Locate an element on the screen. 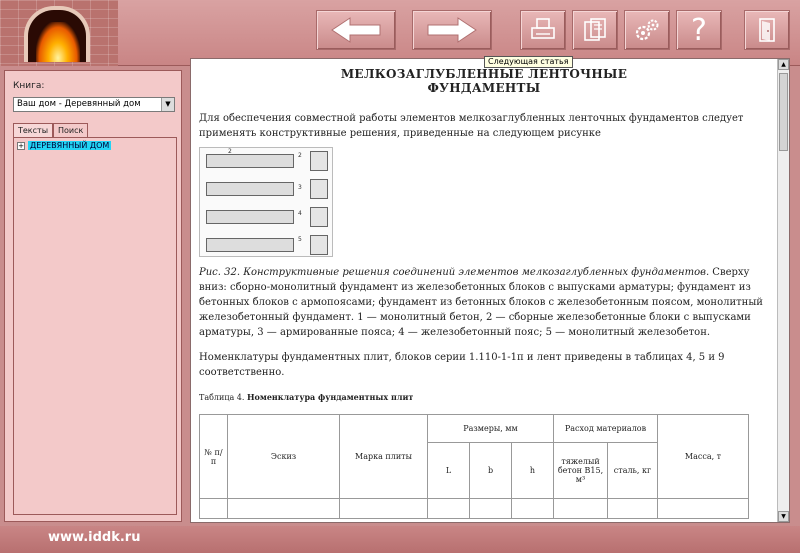 This screenshot has height=553, width=800. toolbar: ? is located at coordinates (400, 33).